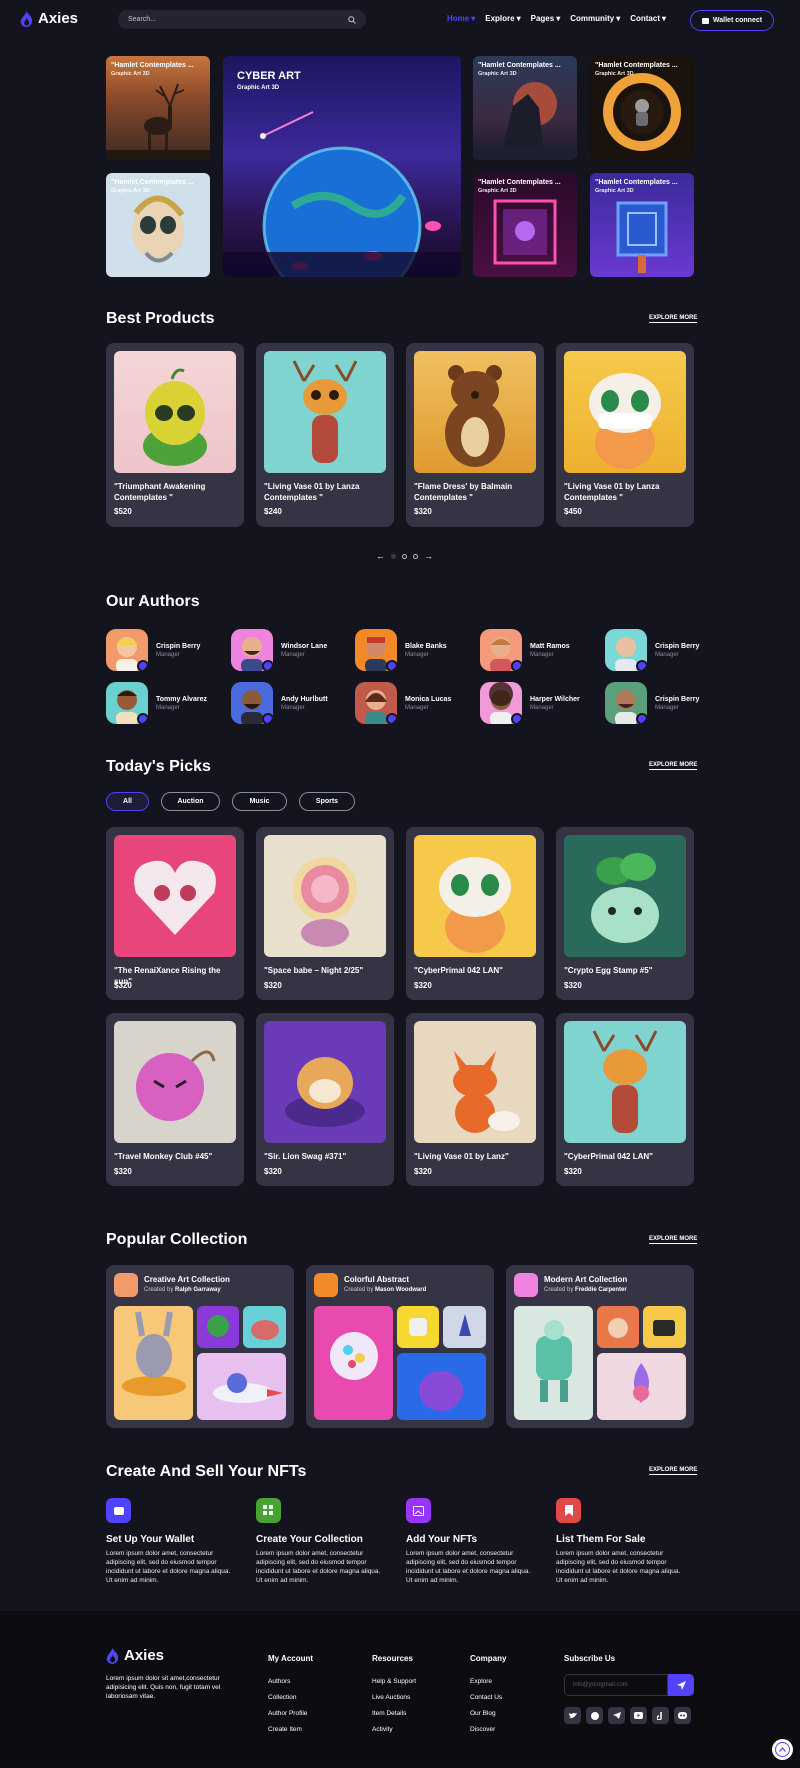 This screenshot has width=800, height=1768. I want to click on facebook-icon, so click(594, 1715).